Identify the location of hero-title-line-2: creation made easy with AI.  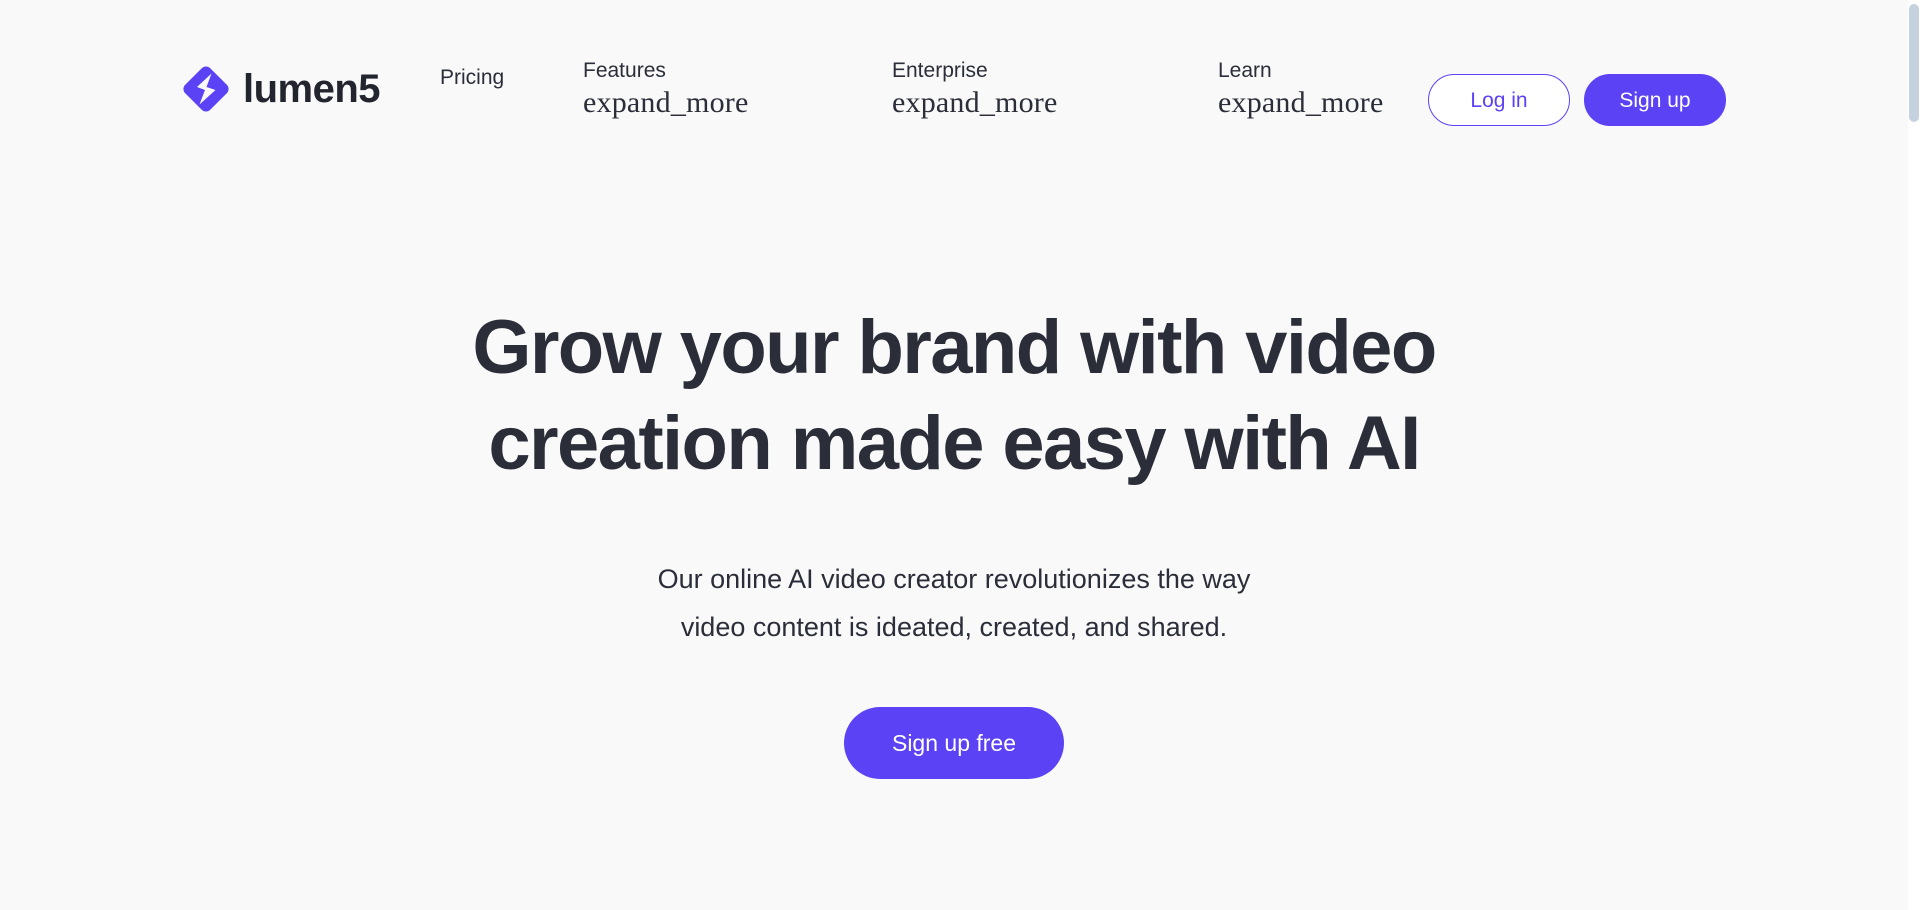
(954, 443).